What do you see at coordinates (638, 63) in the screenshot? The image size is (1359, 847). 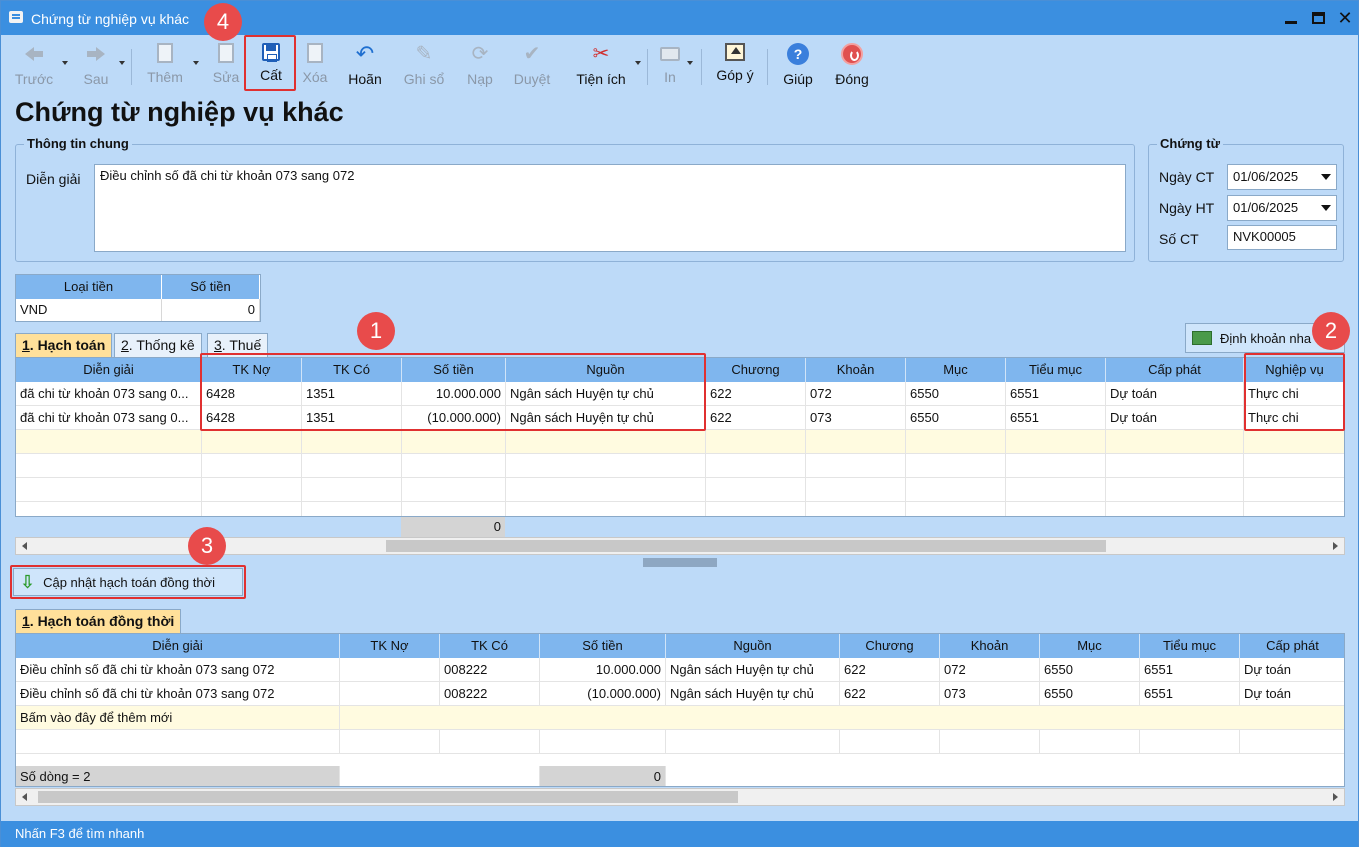 I see `utilities-dropdown-icon` at bounding box center [638, 63].